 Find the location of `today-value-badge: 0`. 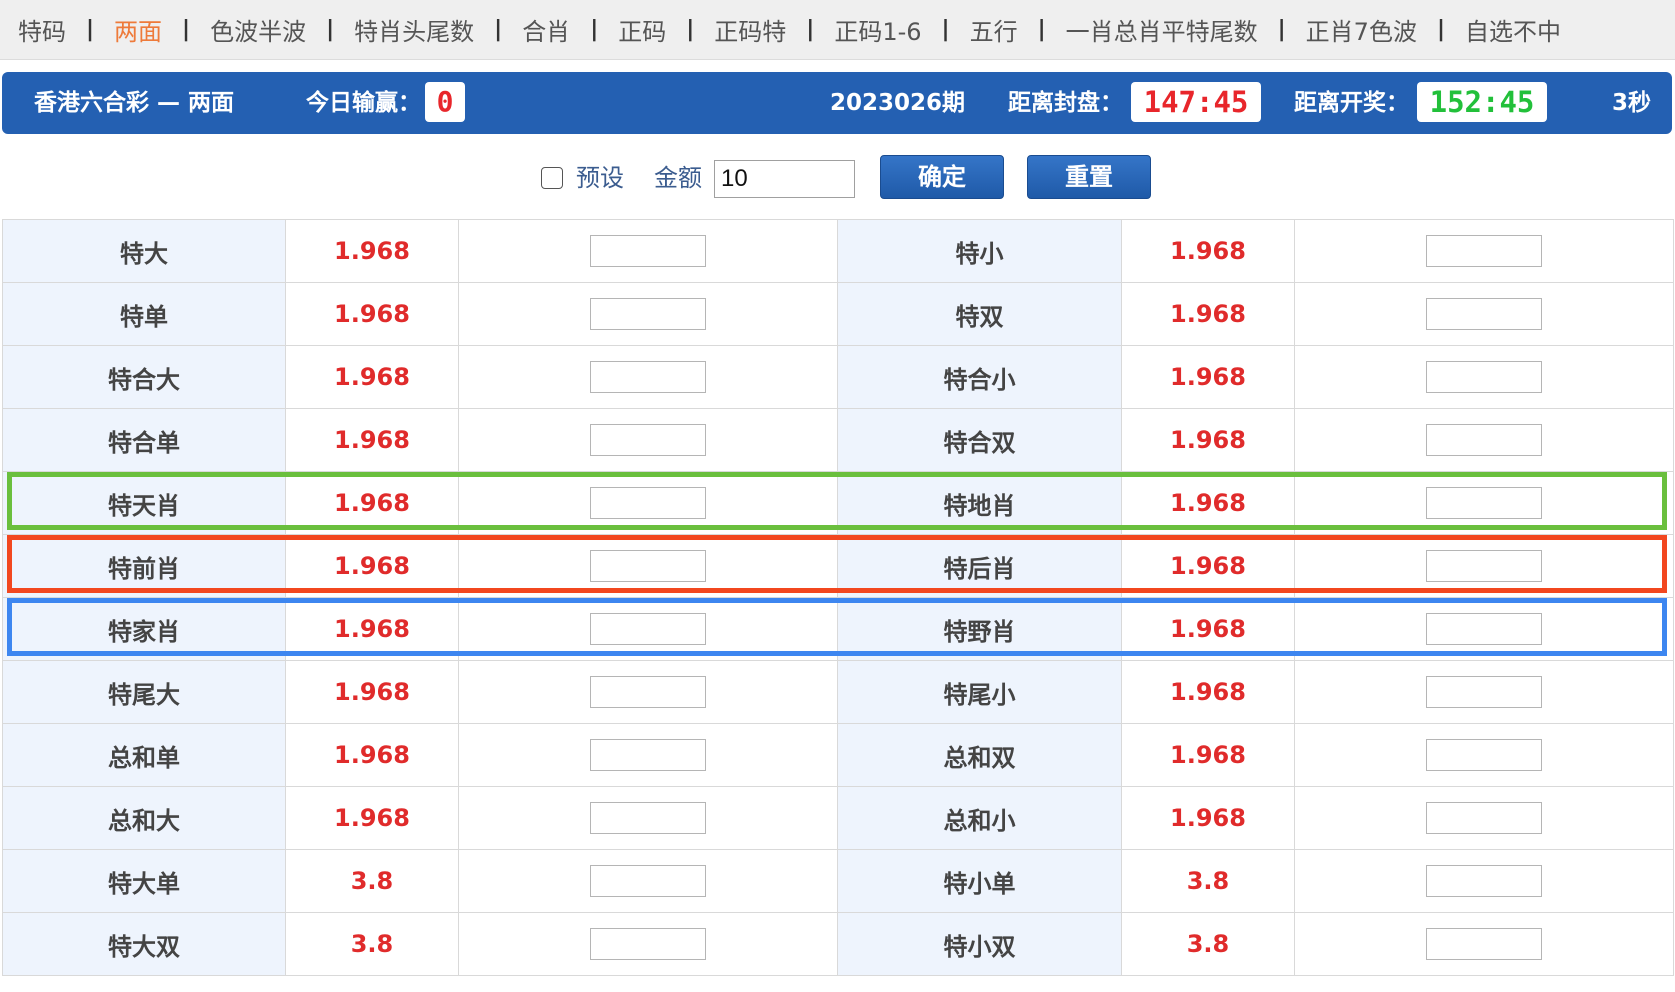

today-value-badge: 0 is located at coordinates (445, 101).